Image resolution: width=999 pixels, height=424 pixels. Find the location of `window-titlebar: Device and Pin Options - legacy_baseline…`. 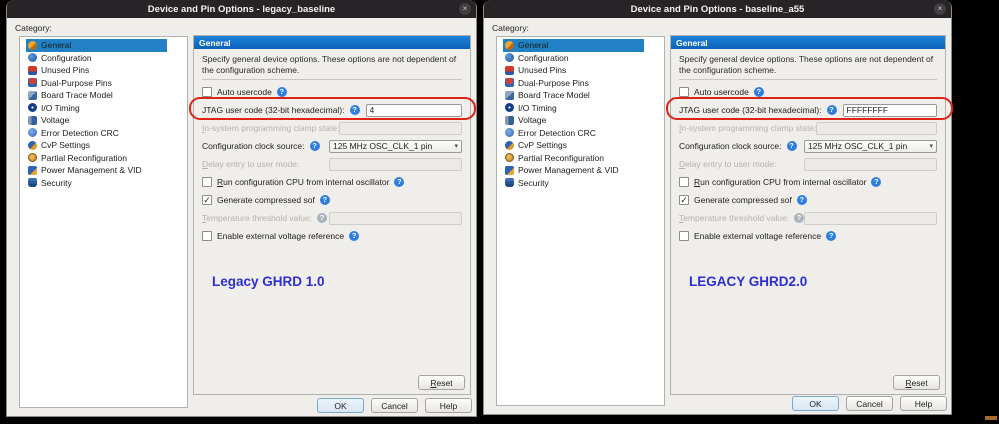

window-titlebar: Device and Pin Options - legacy_baseline… is located at coordinates (241, 9).